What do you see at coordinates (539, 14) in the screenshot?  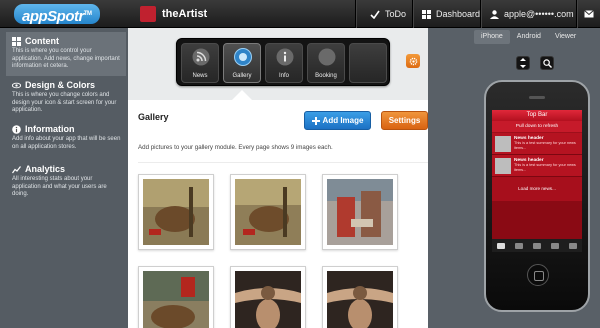 I see `account-email: apple@••••••.com` at bounding box center [539, 14].